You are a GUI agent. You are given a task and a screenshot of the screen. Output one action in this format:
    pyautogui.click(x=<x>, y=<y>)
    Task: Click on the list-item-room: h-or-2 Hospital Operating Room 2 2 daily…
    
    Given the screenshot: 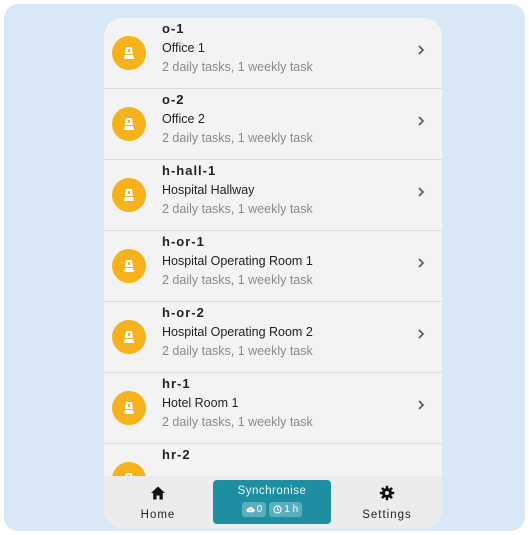 What is the action you would take?
    pyautogui.click(x=273, y=337)
    